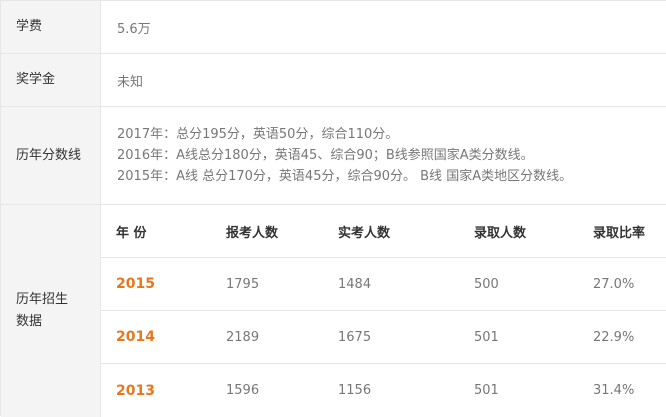 The image size is (666, 417). Describe the element at coordinates (325, 155) in the screenshot. I see `cutoff-line-2016: 2016年：A线总分180分，英语45、综合90；B线参照国家A类分数线。` at that location.